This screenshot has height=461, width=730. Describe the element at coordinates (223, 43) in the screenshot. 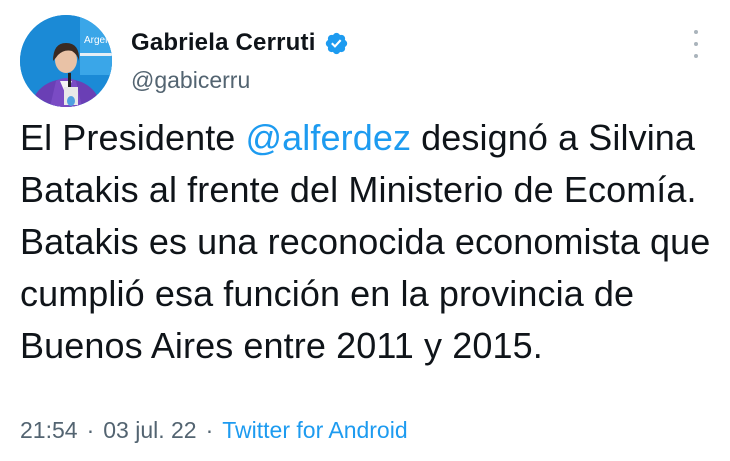

I see `author-display-name: Gabriela Cerruti` at that location.